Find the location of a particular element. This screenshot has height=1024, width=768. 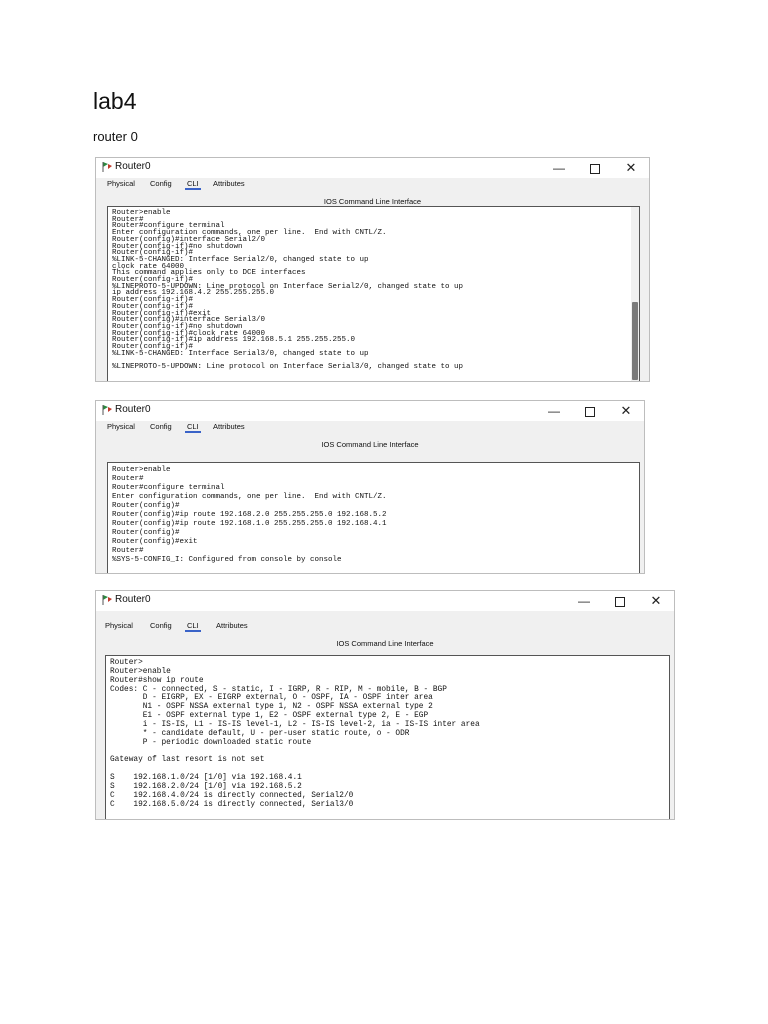

document-title: lab4 is located at coordinates (115, 101).